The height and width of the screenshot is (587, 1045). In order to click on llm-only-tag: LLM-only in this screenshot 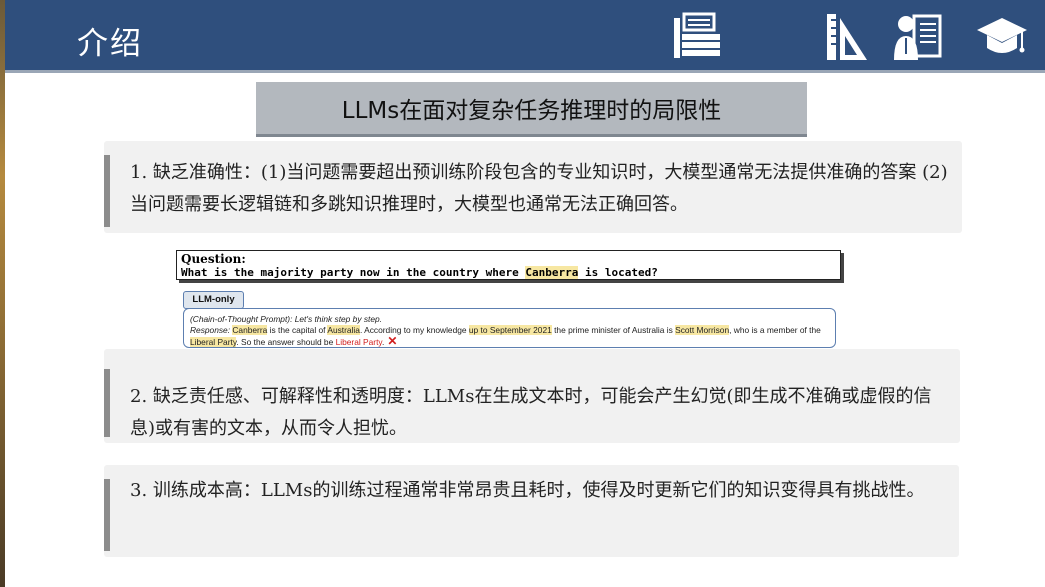, I will do `click(213, 300)`.